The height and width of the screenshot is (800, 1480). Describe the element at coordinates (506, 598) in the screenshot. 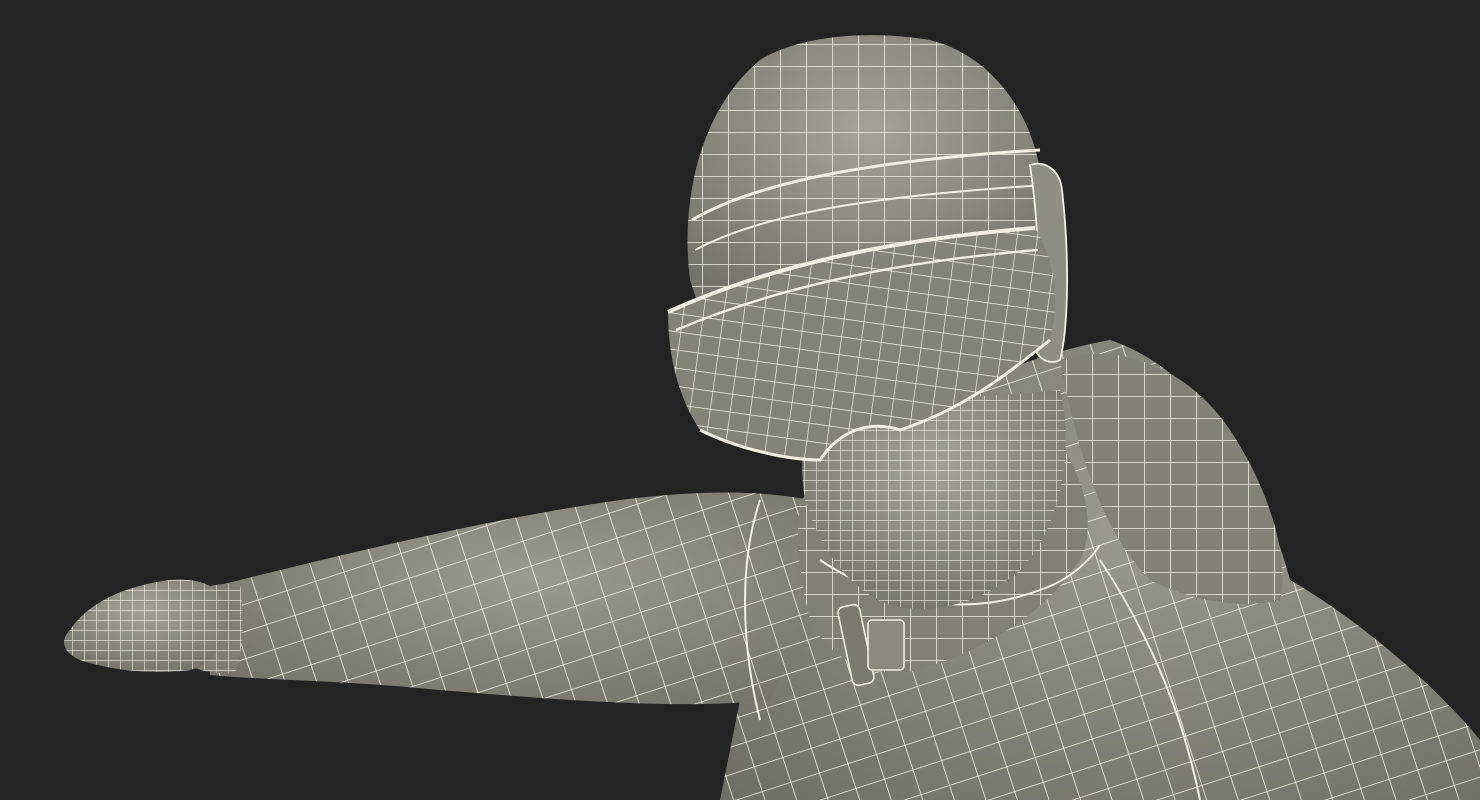

I see `left-arm-sleeve` at that location.